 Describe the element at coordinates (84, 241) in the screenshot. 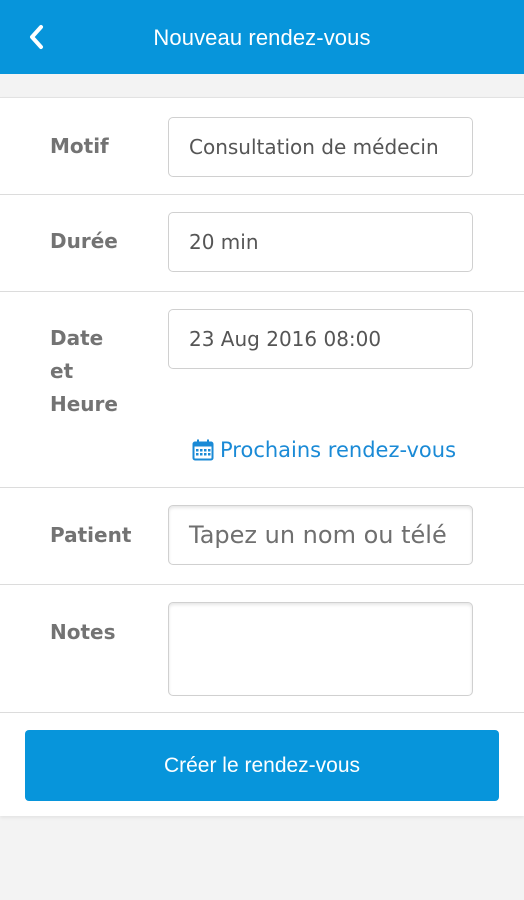

I see `duree-label: Durée` at that location.